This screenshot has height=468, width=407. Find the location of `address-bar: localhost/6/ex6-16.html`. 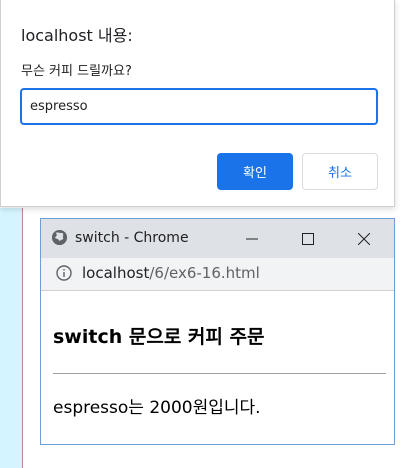

address-bar: localhost/6/ex6-16.html is located at coordinates (217, 274).